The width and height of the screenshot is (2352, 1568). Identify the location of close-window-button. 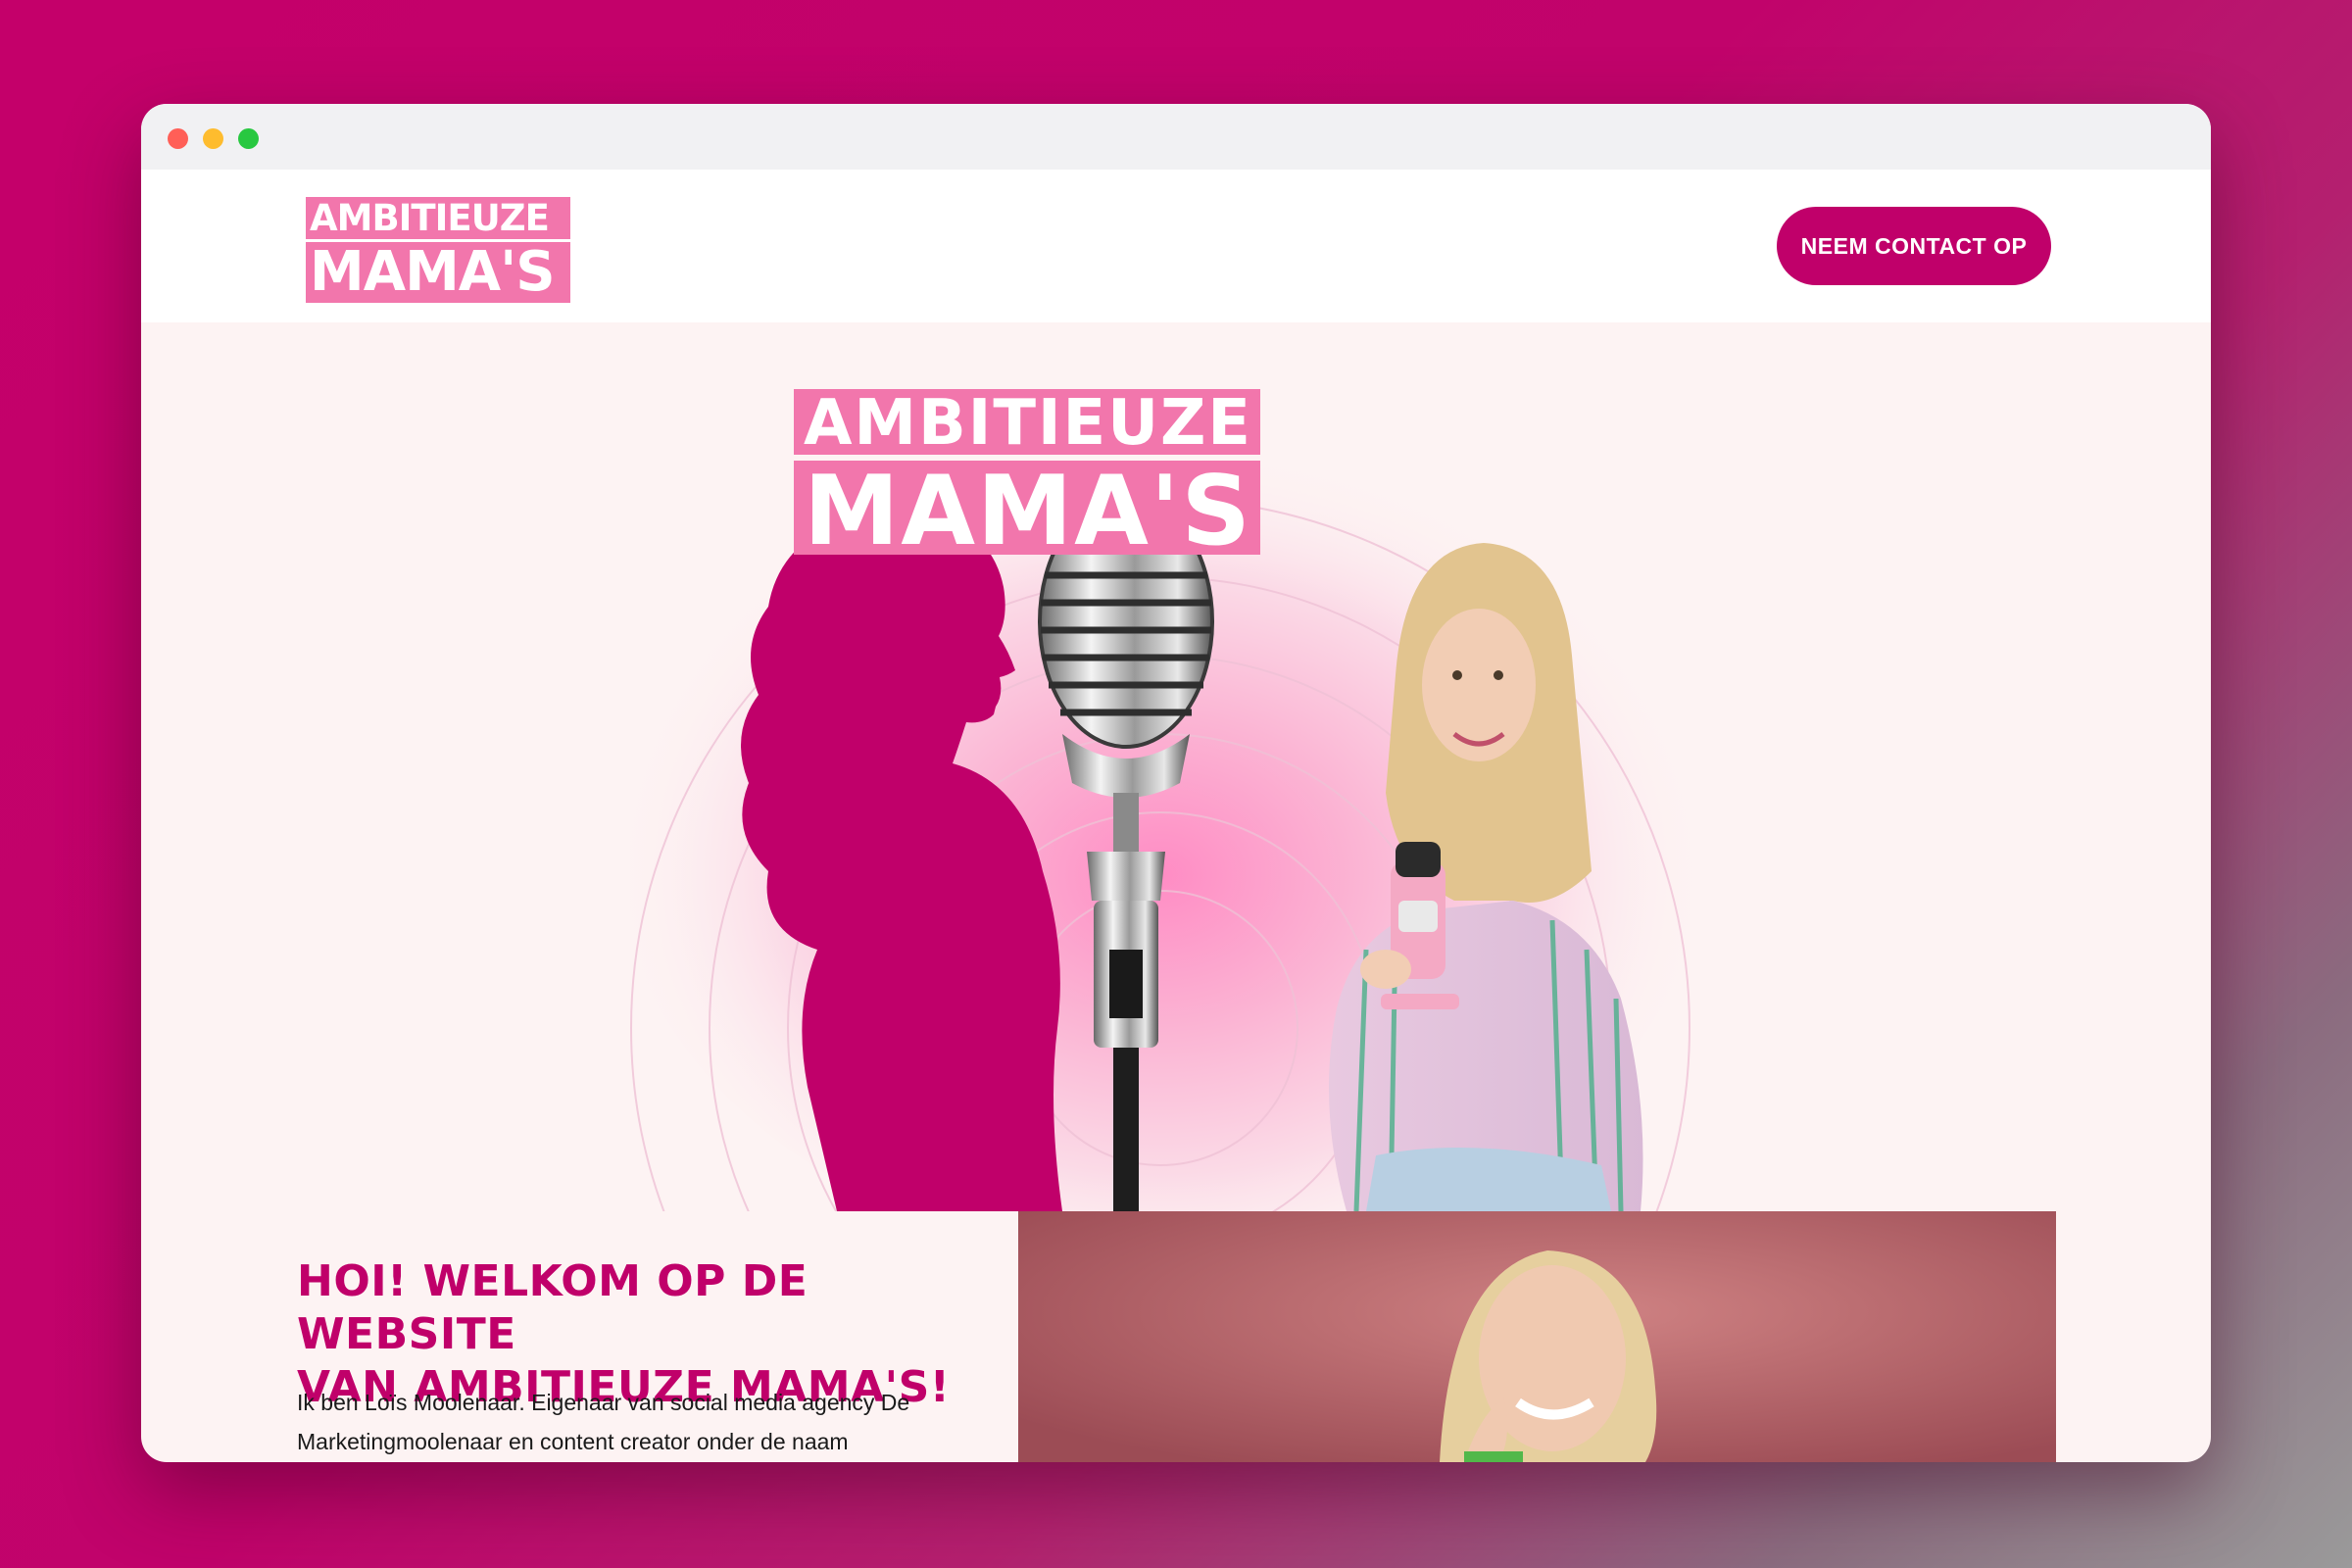
(178, 138).